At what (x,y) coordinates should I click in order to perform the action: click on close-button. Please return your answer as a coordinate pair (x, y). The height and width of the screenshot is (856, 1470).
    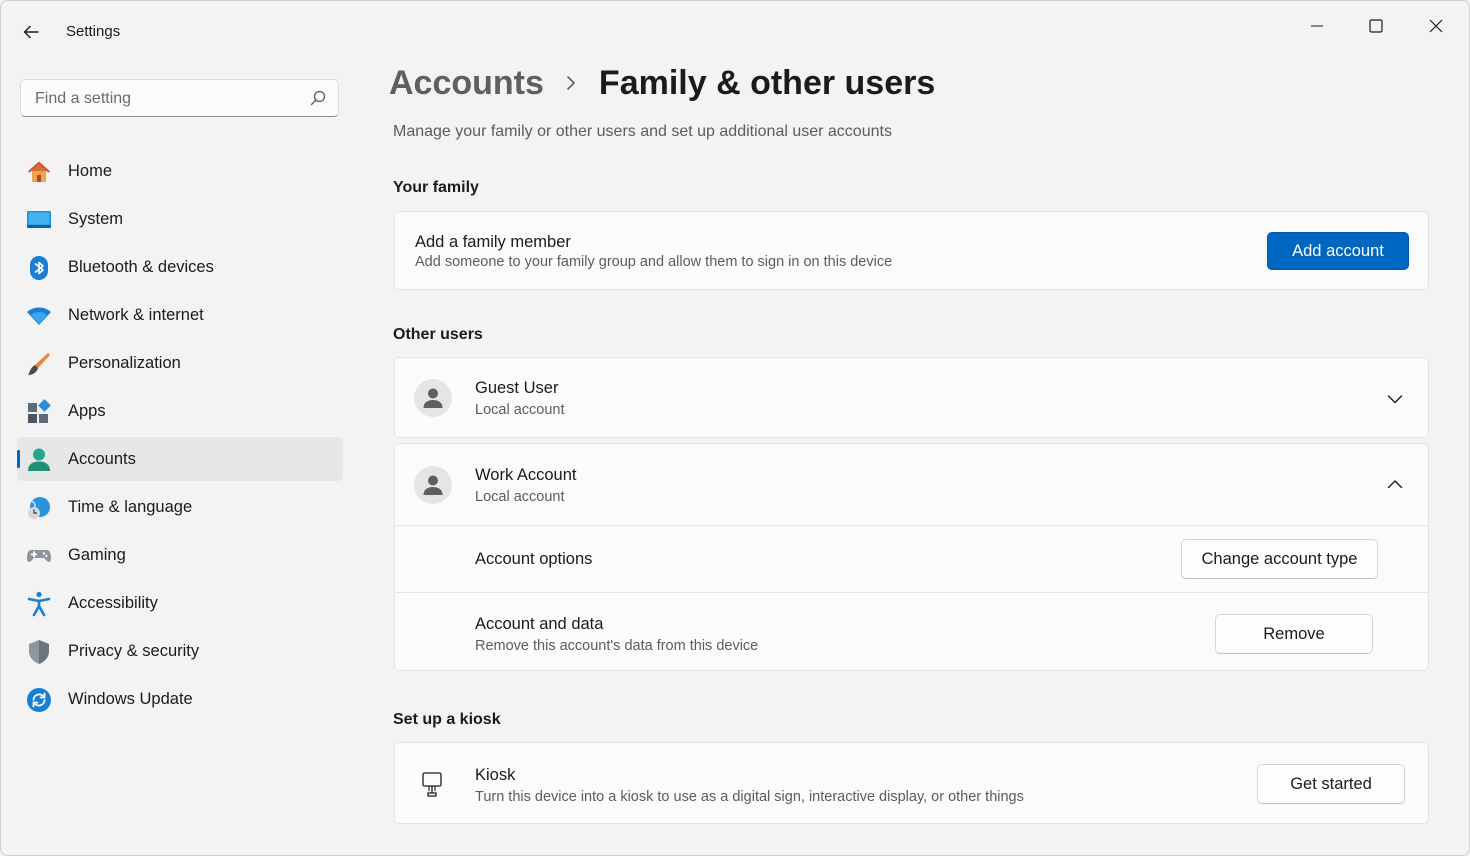
    Looking at the image, I should click on (1436, 26).